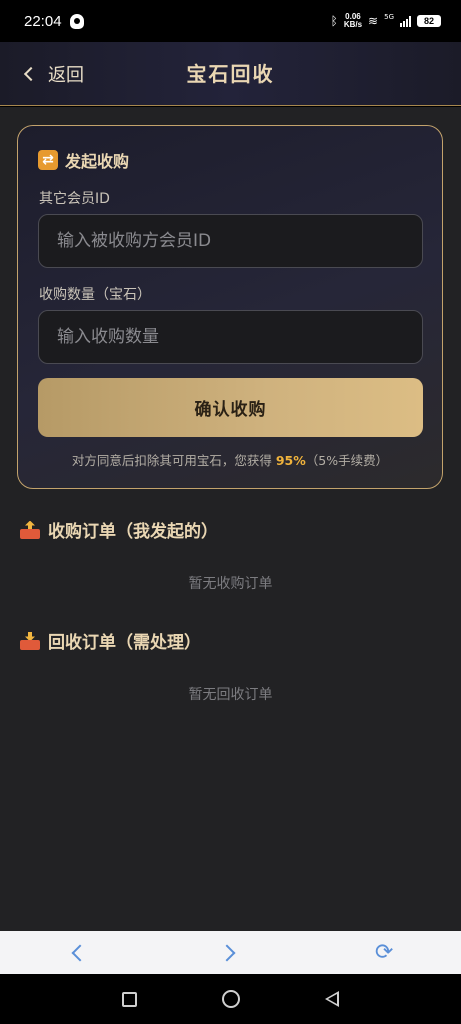  What do you see at coordinates (30, 640) in the screenshot?
I see `inbox-tray-icon` at bounding box center [30, 640].